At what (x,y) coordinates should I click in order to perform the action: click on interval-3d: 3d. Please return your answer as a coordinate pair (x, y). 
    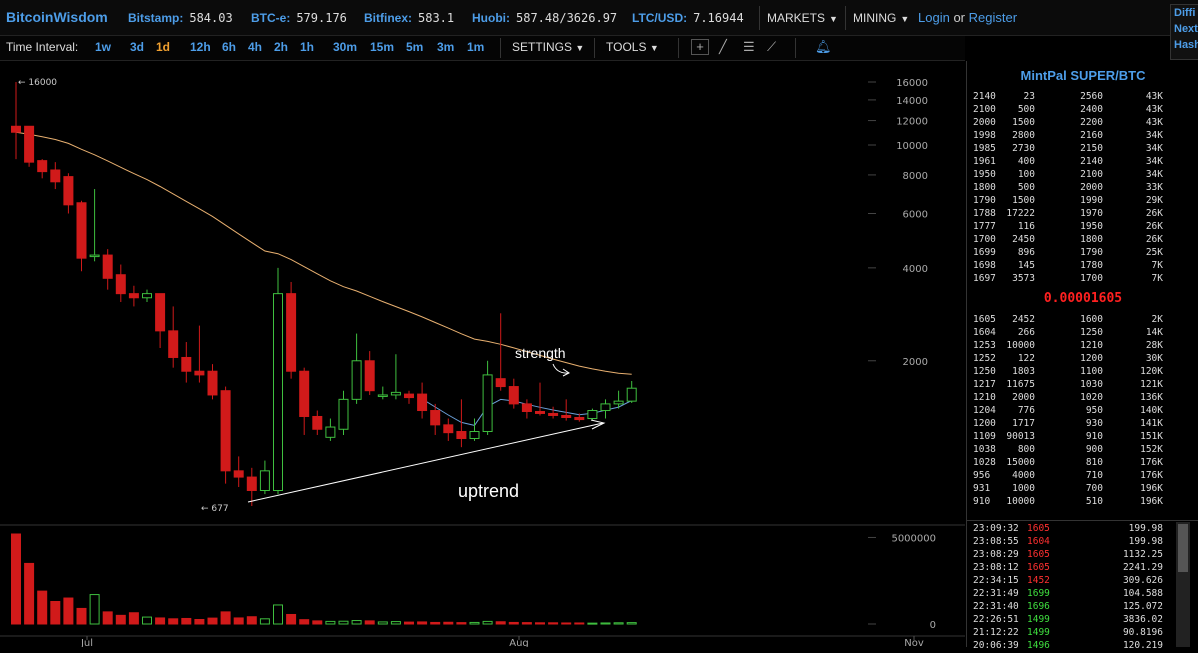
    Looking at the image, I should click on (137, 47).